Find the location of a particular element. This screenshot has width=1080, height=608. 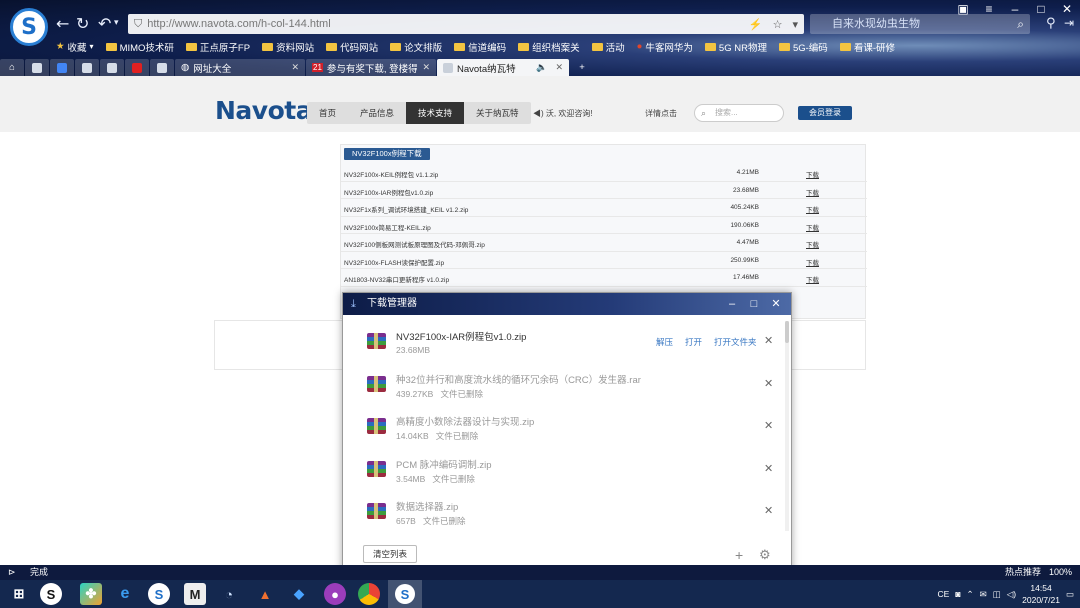

tab-home: ⌂ is located at coordinates (12, 67).